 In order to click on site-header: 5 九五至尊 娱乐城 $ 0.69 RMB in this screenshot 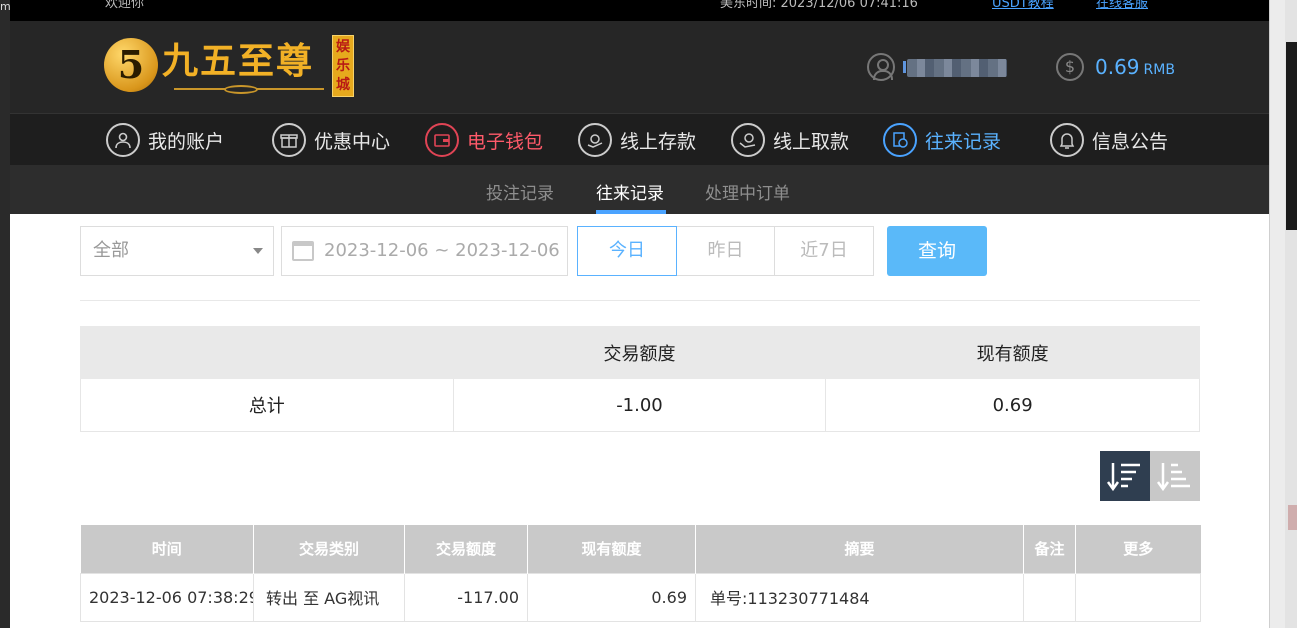, I will do `click(639, 67)`.